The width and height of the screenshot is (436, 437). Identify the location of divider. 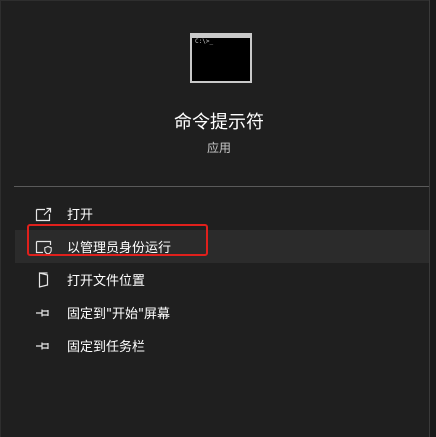
(223, 186).